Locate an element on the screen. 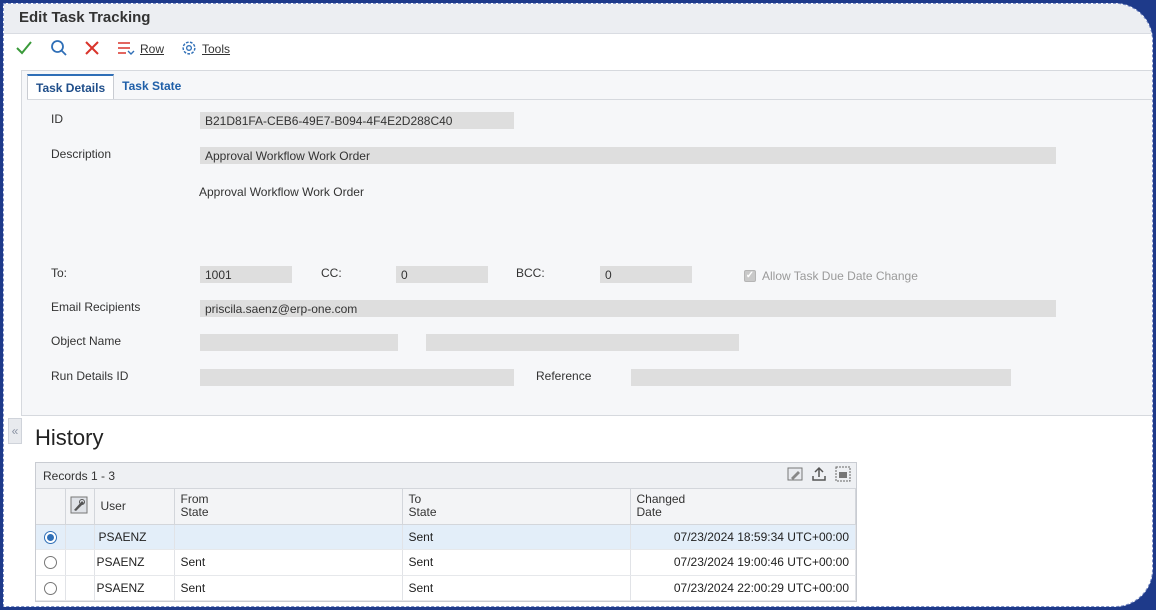  export-button is located at coordinates (819, 475).